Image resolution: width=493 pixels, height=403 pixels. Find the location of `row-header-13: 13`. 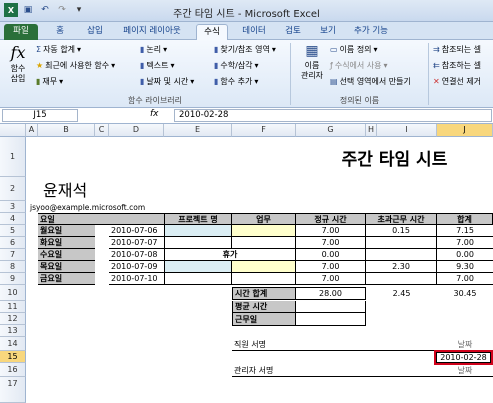

row-header-13: 13 is located at coordinates (13, 331).